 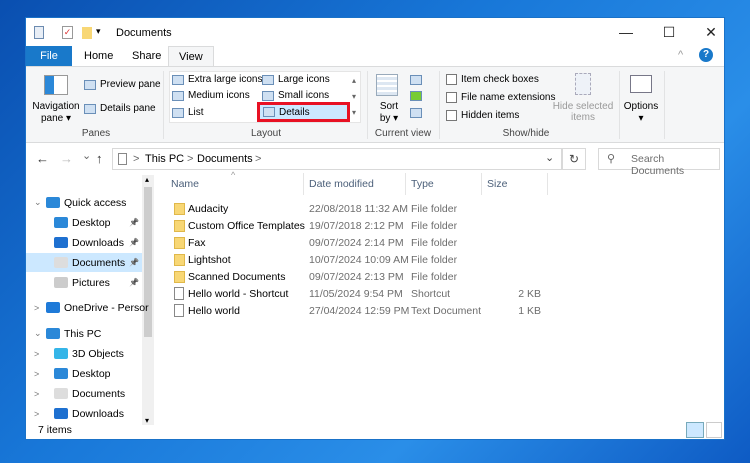 I want to click on sidebar-item-this-pc: ⌄ This PC, so click(x=84, y=333).